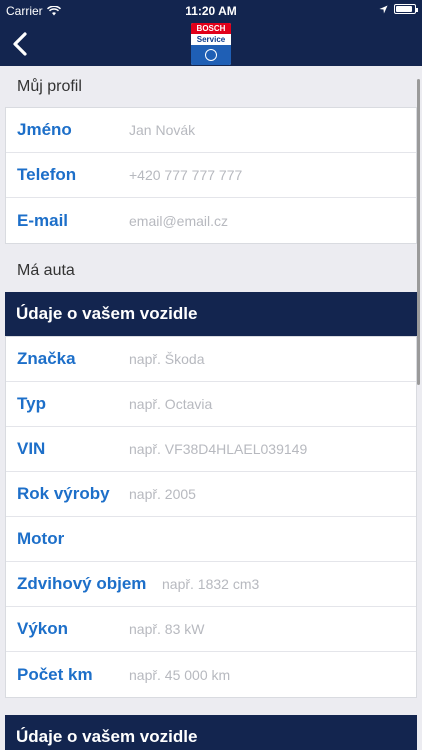 This screenshot has height=750, width=422. I want to click on logo-emblem-icon, so click(211, 55).